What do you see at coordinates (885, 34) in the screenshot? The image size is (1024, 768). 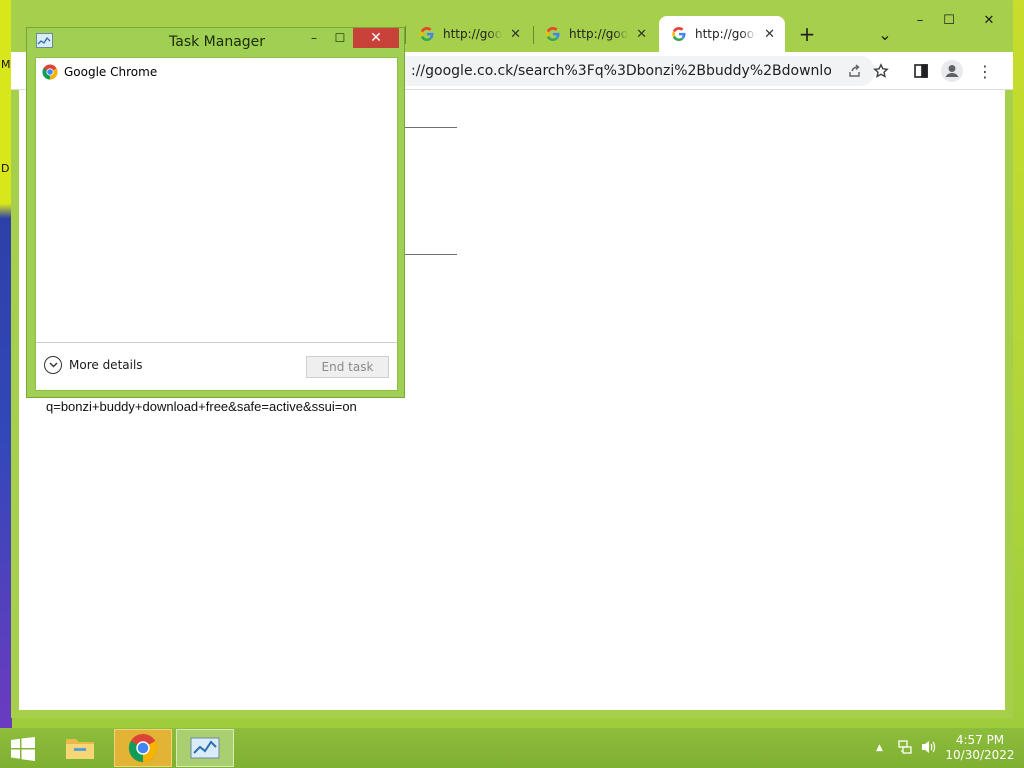 I see `tab-search-button: ⌄` at bounding box center [885, 34].